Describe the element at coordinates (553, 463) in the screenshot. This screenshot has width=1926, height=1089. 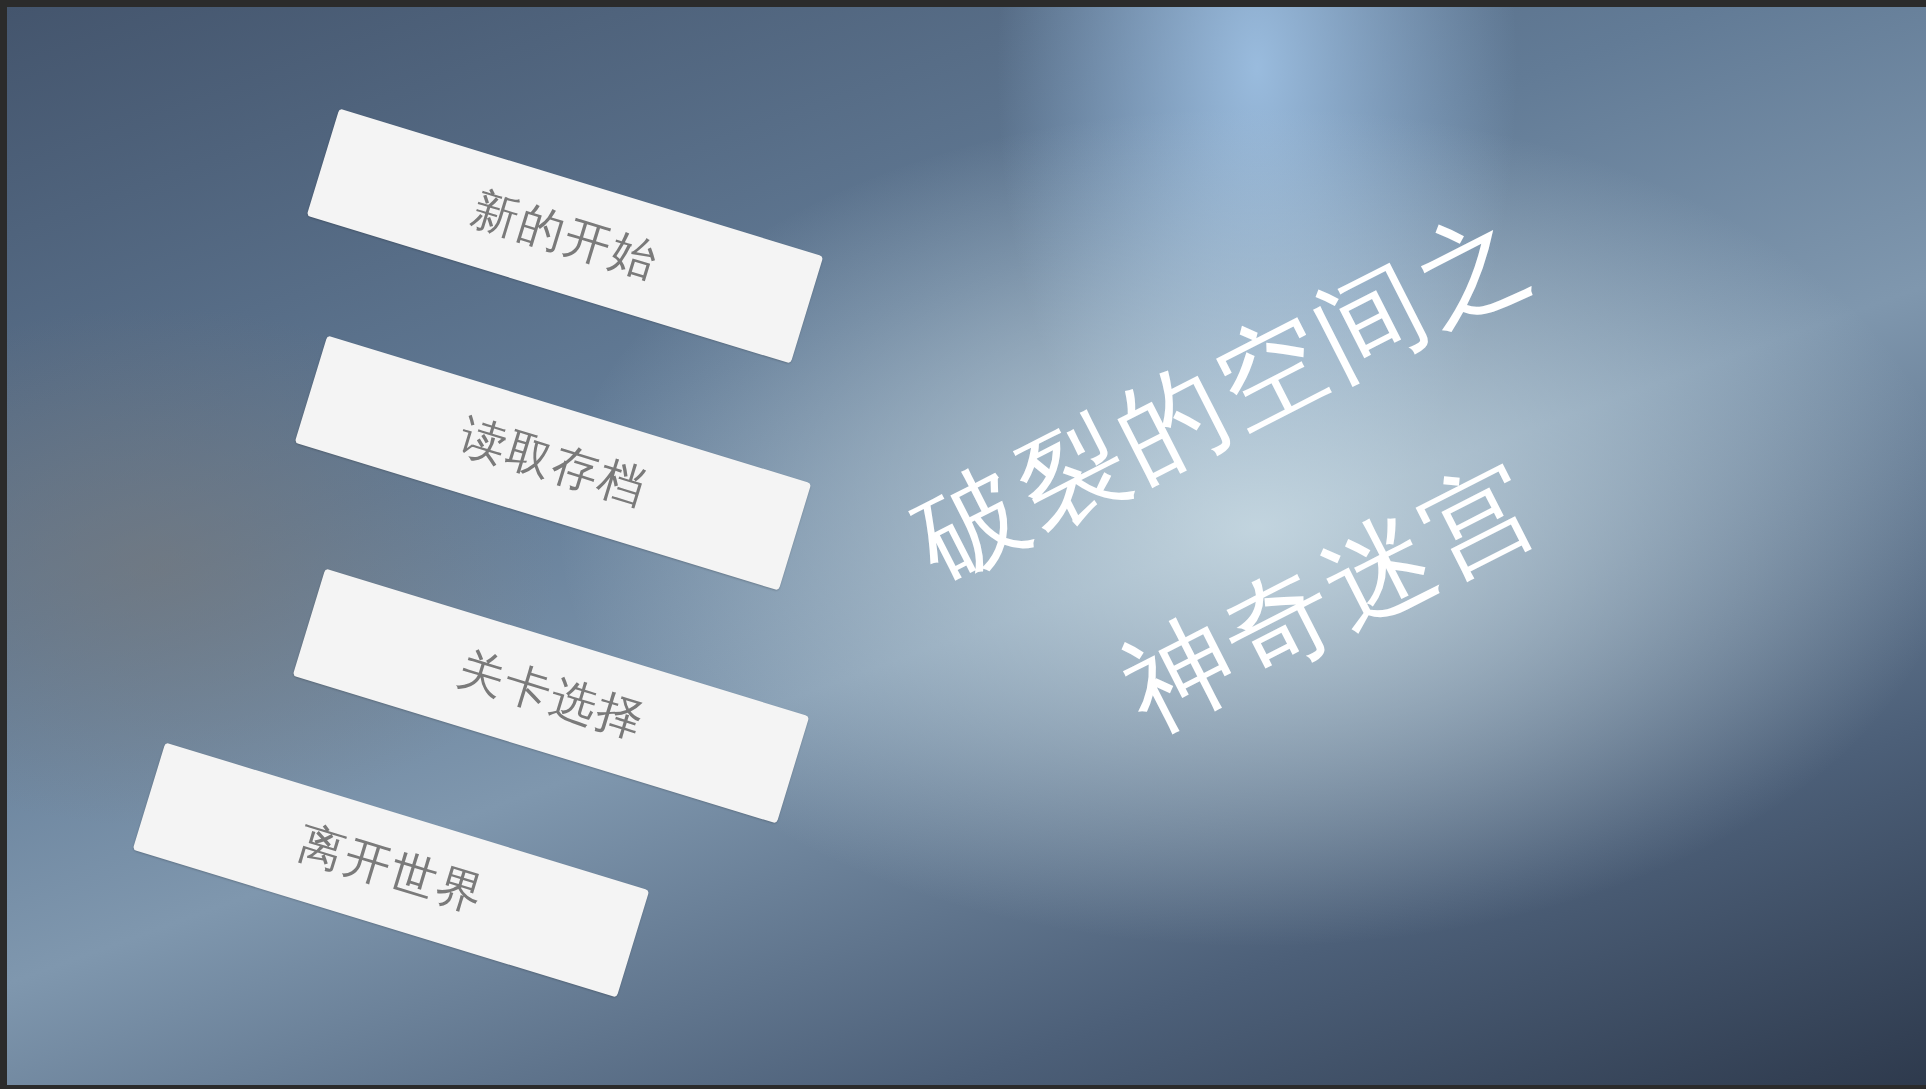
I see `menu-button: 读取存档` at that location.